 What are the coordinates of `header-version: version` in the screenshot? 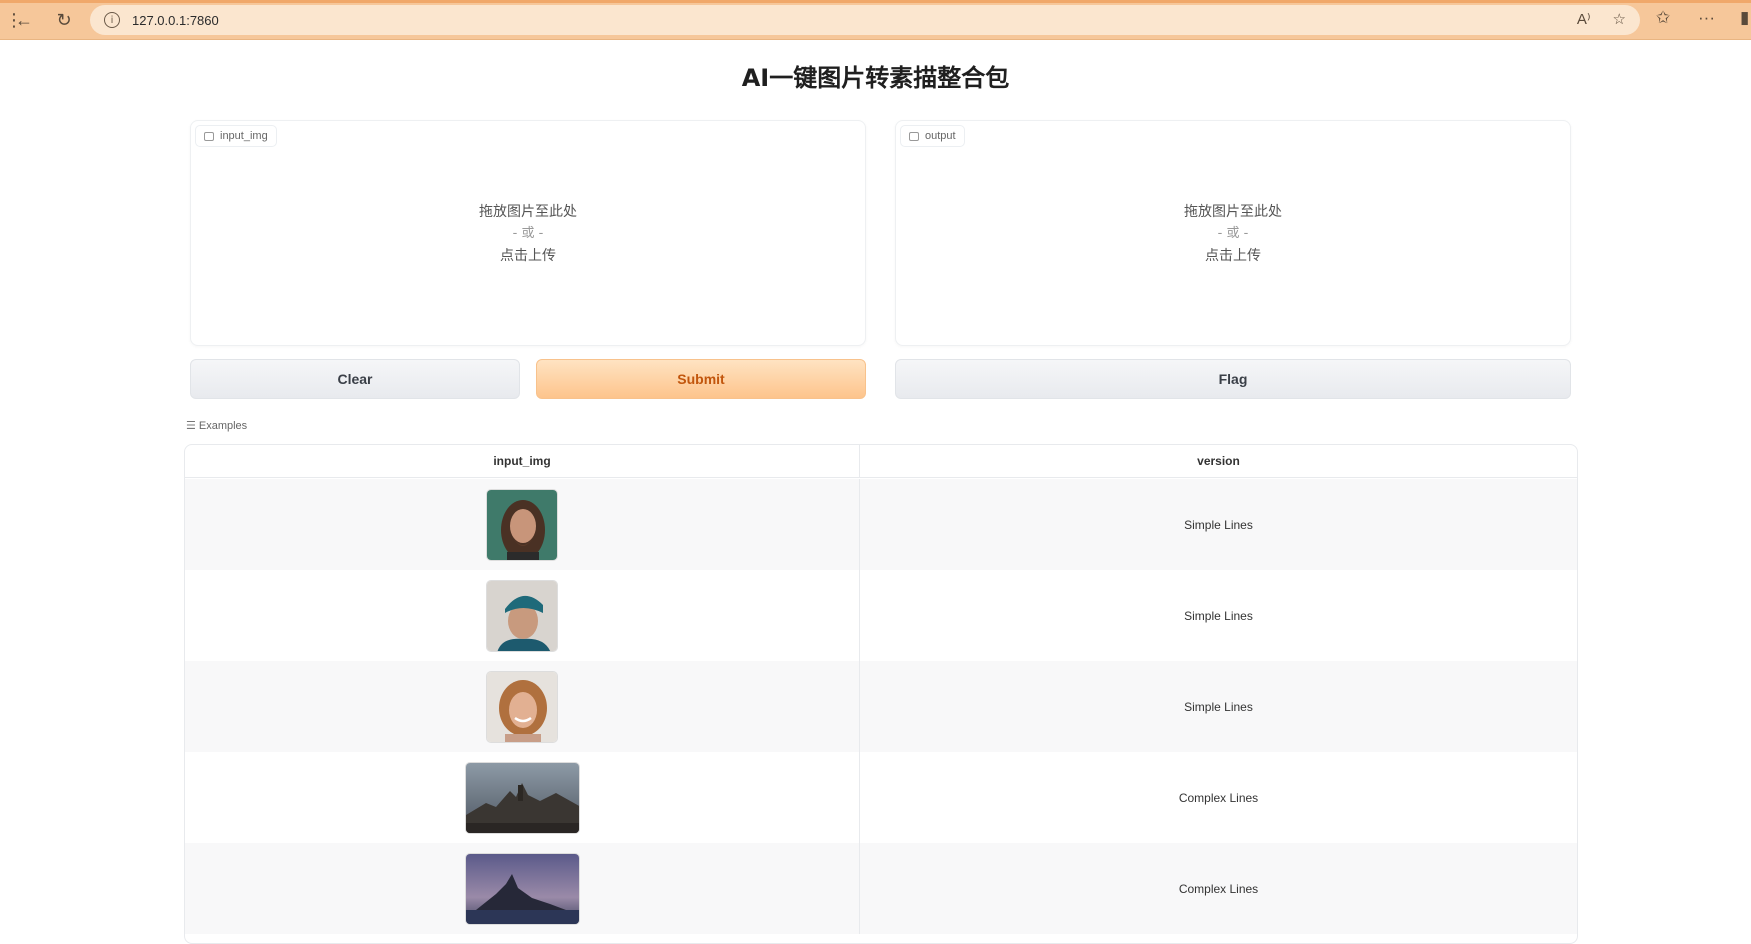 It's located at (1218, 461).